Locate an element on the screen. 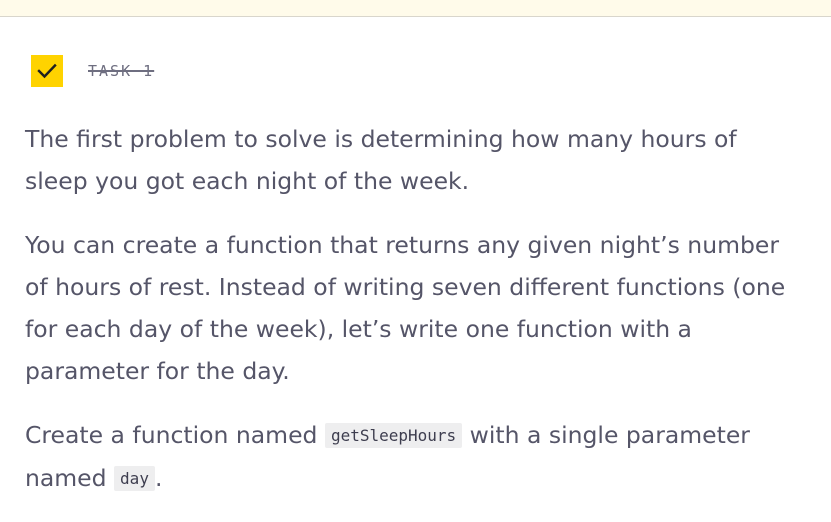 This screenshot has width=831, height=522. task-header: TASK 1 is located at coordinates (92, 71).